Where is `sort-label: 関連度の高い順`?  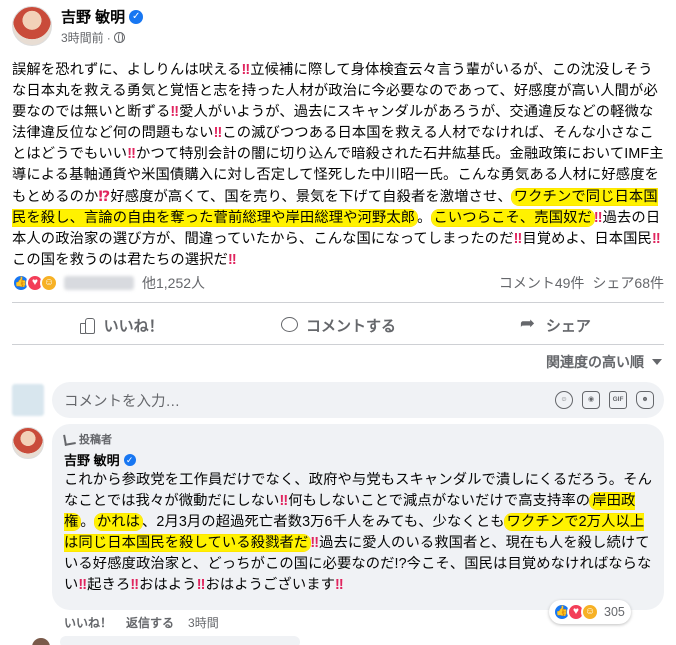 sort-label: 関連度の高い順 is located at coordinates (595, 362).